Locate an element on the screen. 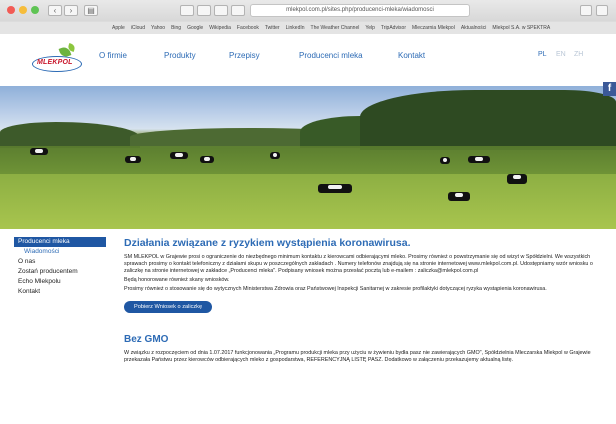 Image resolution: width=616 pixels, height=424 pixels. sidebar-item-echo-mlekpolu: Echo Mlekpolu is located at coordinates (60, 282).